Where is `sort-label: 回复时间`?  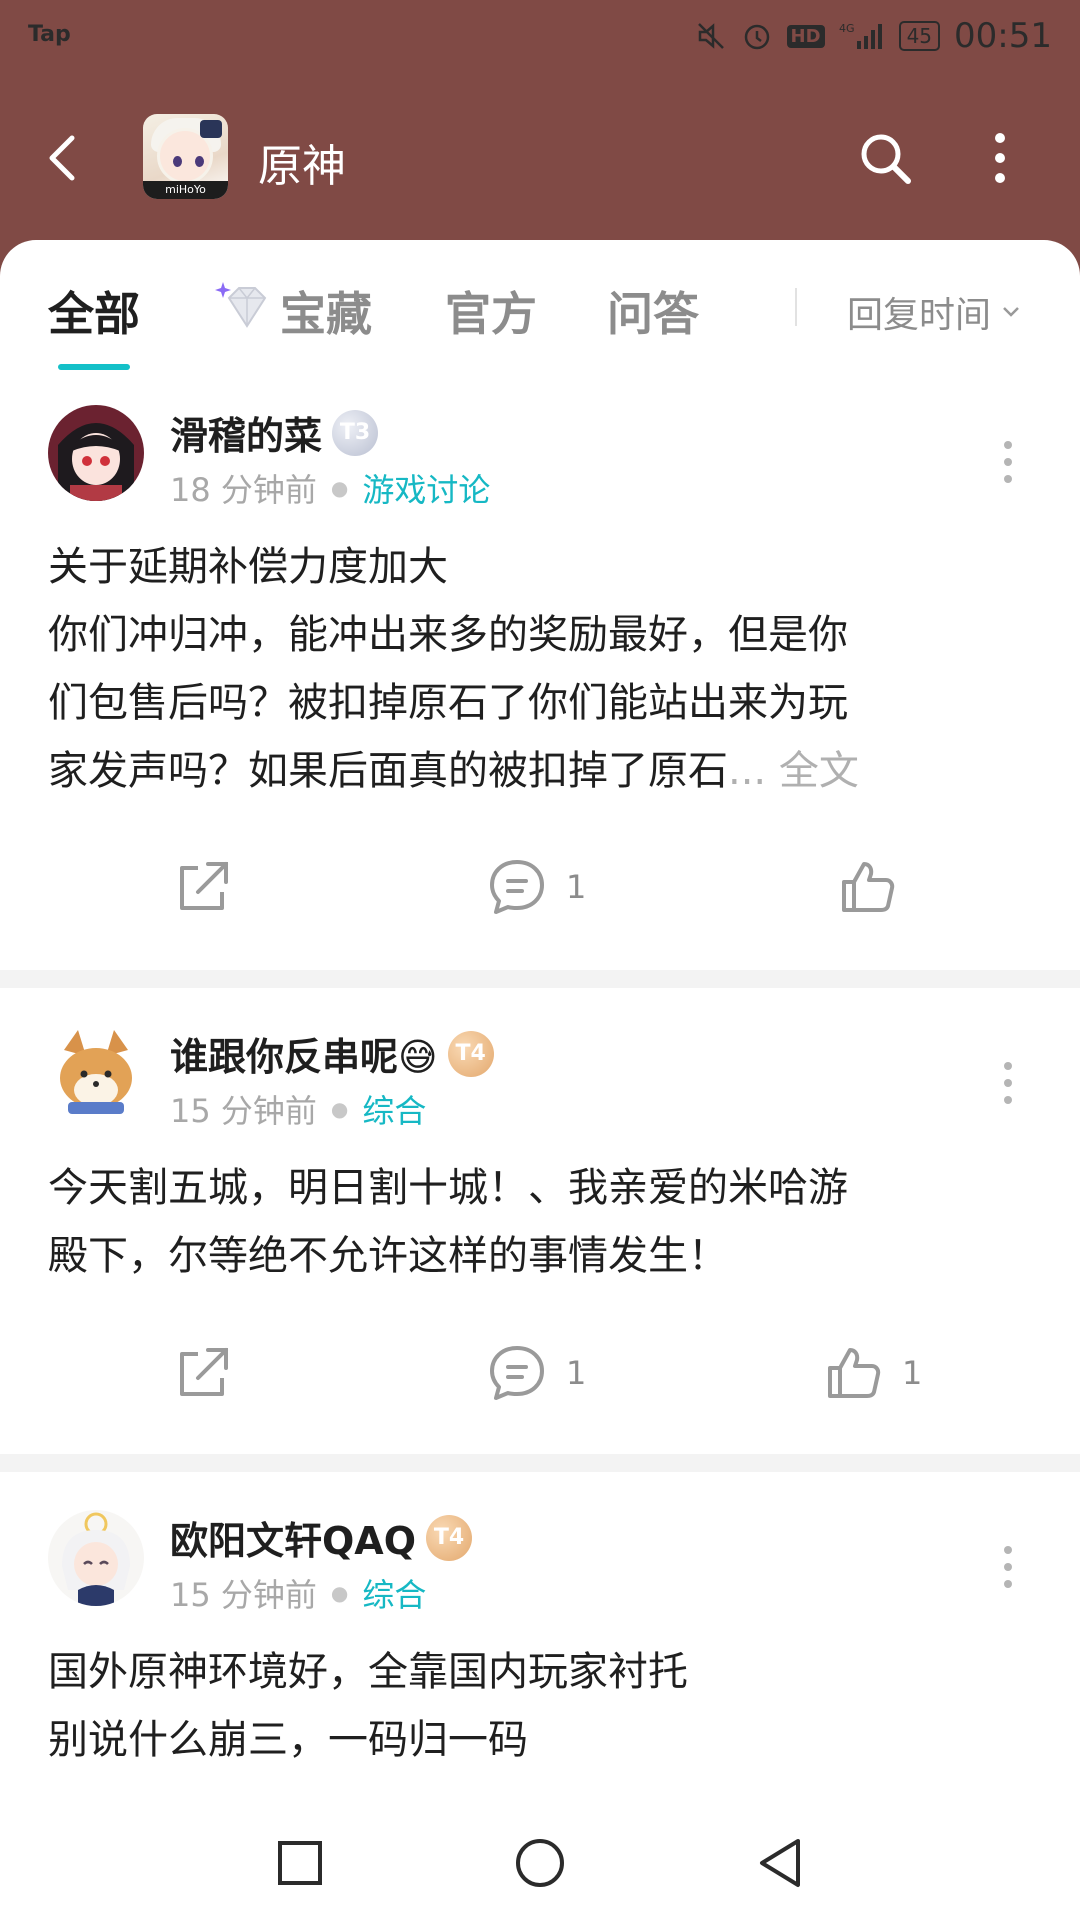
sort-label: 回复时间 is located at coordinates (919, 315).